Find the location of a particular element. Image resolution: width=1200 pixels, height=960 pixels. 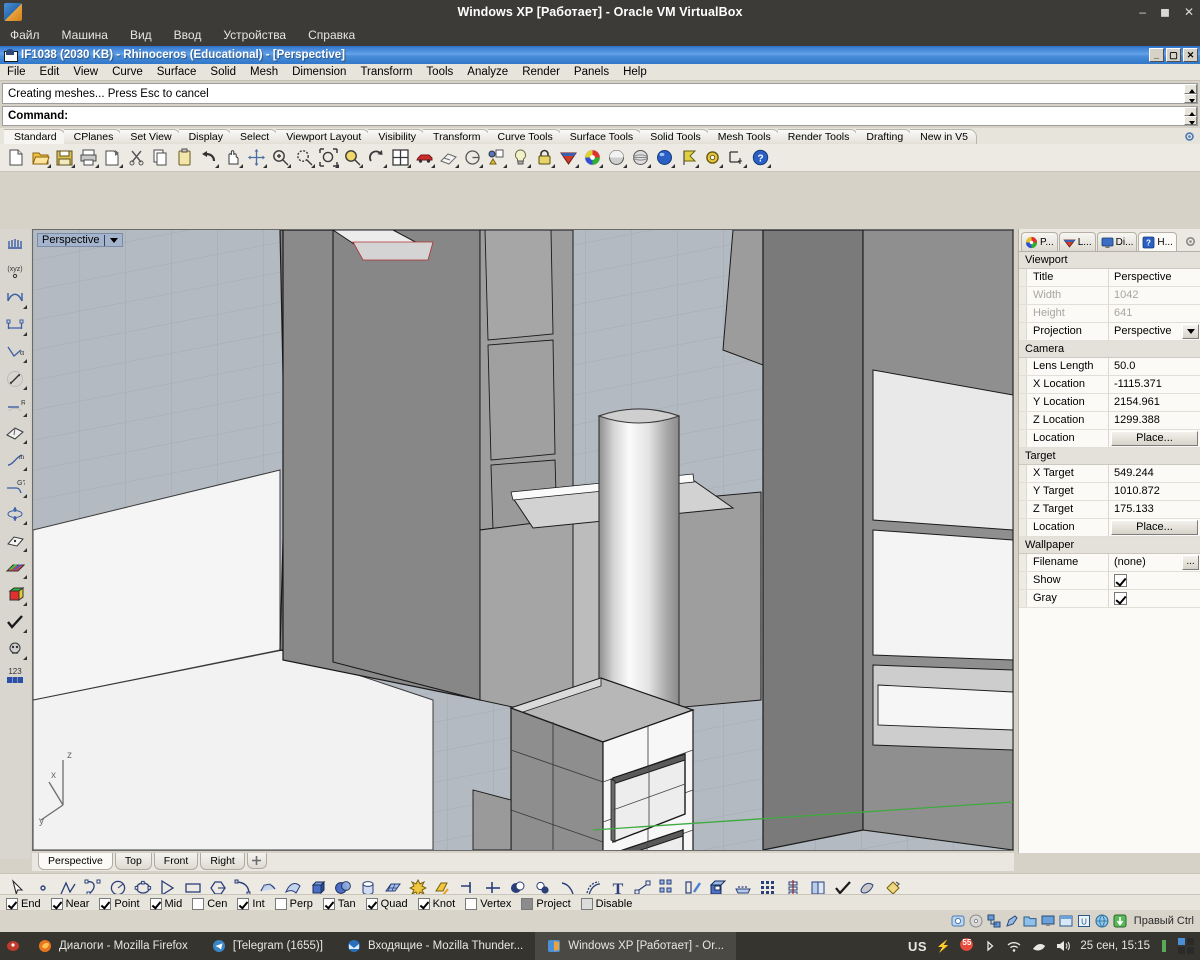

left-toolbar: (xyz) α R m G? 123 is located at coordinates (15, 544).